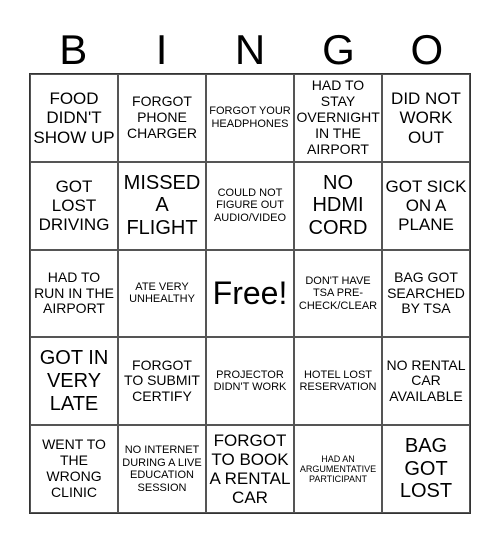 The width and height of the screenshot is (500, 544). I want to click on bingo-cell: MISSED A FLIGHT, so click(162, 205).